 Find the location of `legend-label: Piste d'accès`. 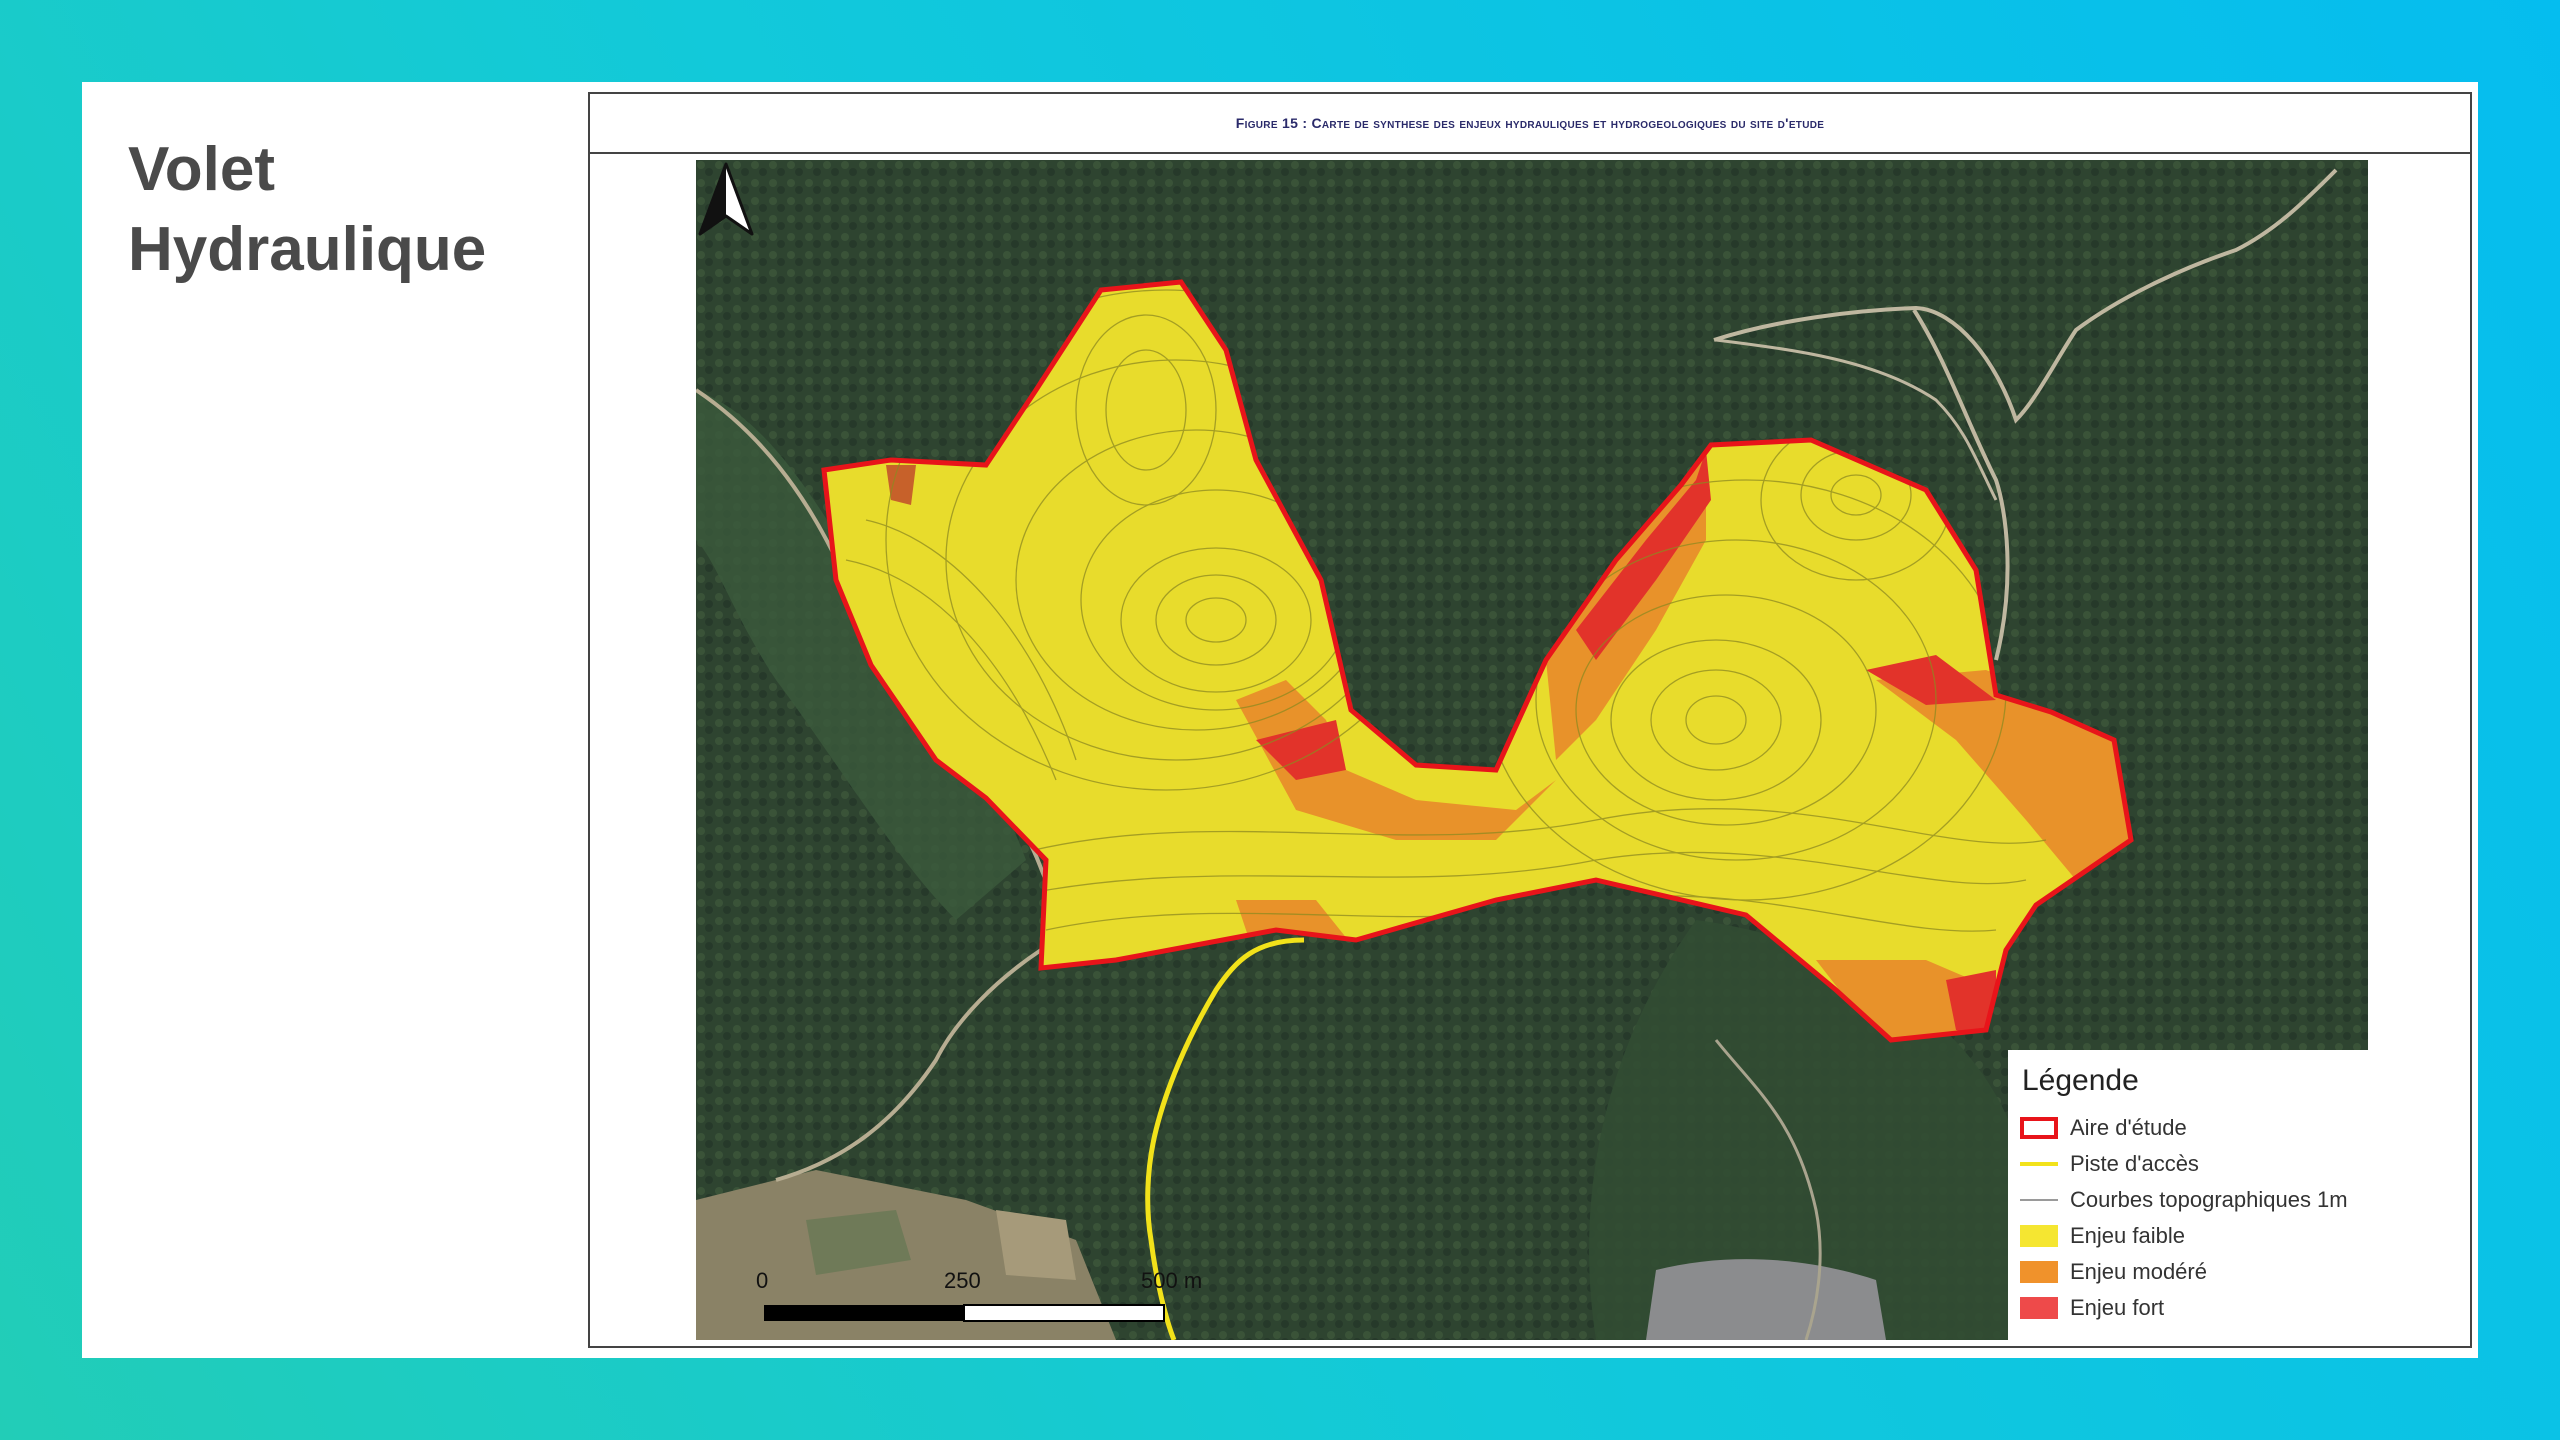

legend-label: Piste d'accès is located at coordinates (2134, 1163).